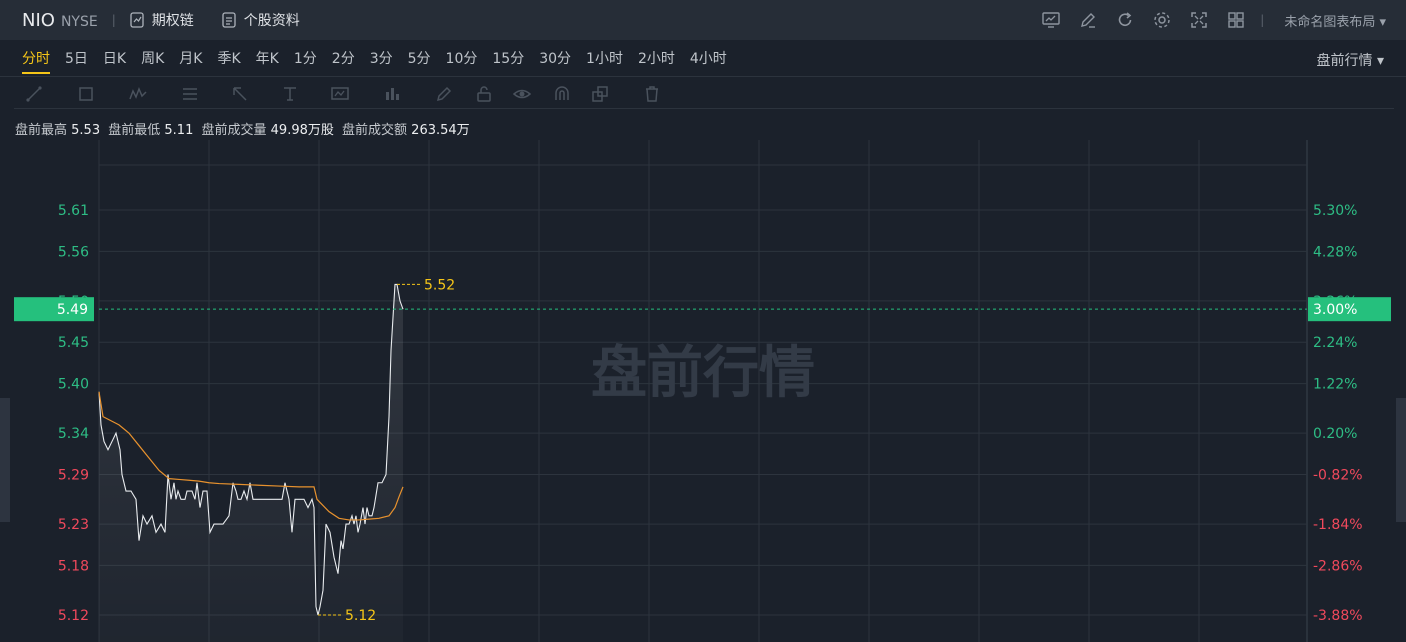 The height and width of the screenshot is (642, 1406). Describe the element at coordinates (267, 61) in the screenshot. I see `period-tab: 年K` at that location.